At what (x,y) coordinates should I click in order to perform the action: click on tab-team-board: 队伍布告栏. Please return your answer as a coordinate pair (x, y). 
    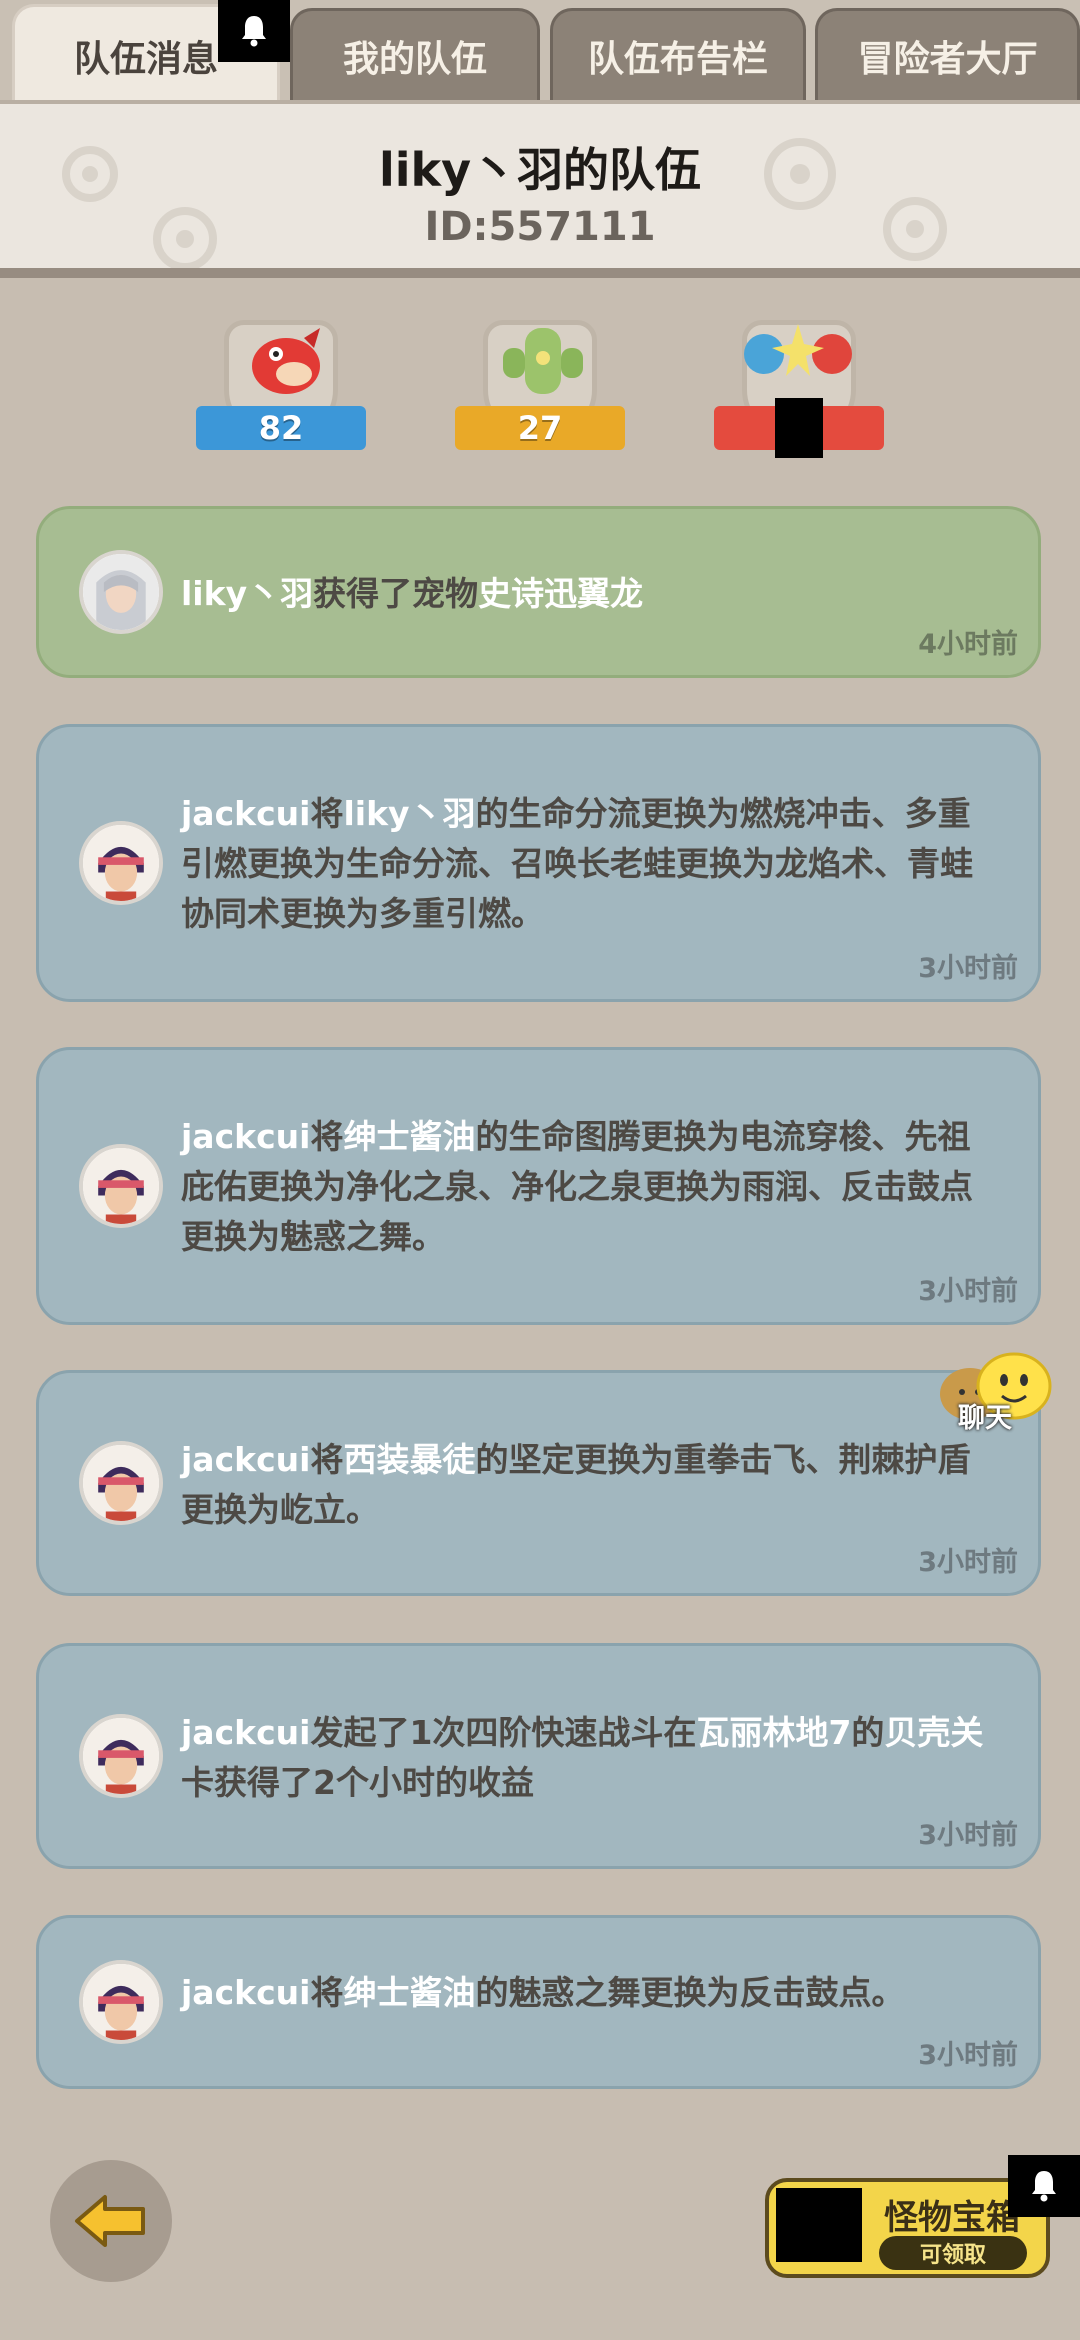
    Looking at the image, I should click on (678, 54).